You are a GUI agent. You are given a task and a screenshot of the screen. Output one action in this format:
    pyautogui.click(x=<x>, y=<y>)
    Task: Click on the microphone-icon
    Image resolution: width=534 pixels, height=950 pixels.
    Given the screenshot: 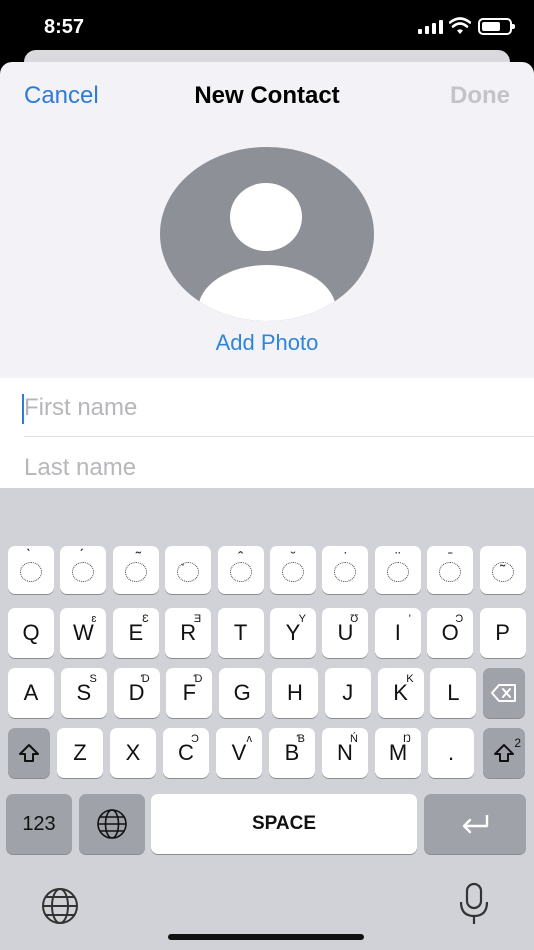 What is the action you would take?
    pyautogui.click(x=474, y=904)
    